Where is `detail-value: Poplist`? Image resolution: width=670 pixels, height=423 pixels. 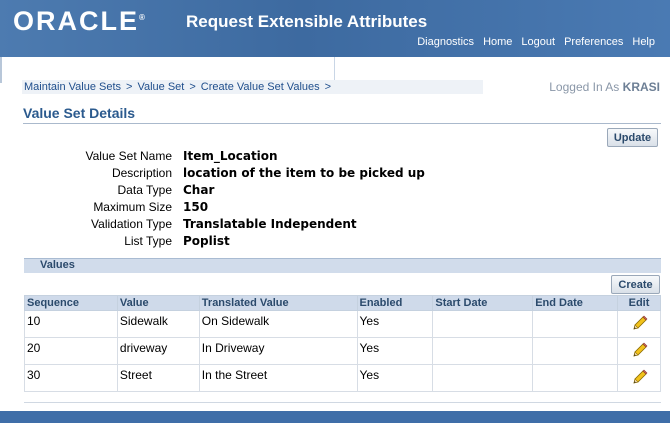 detail-value: Poplist is located at coordinates (206, 241).